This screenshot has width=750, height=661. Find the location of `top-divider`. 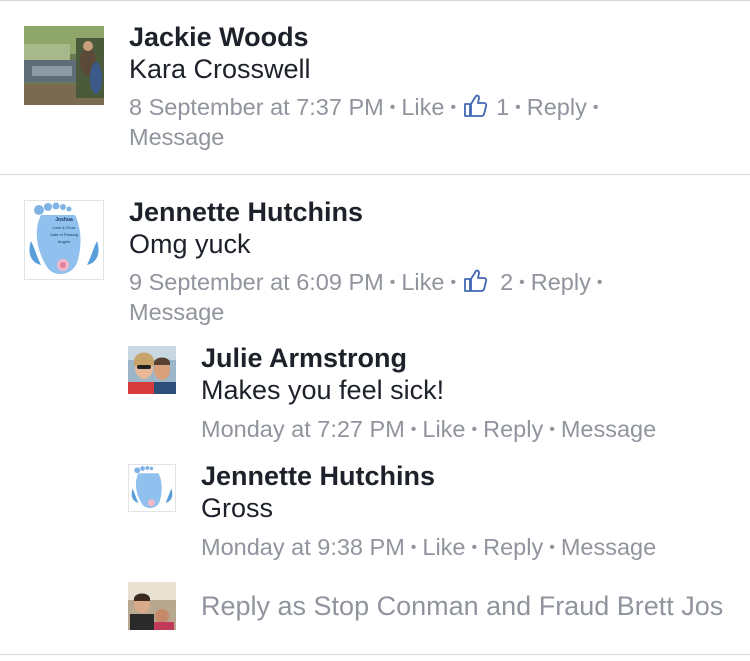

top-divider is located at coordinates (375, 0).